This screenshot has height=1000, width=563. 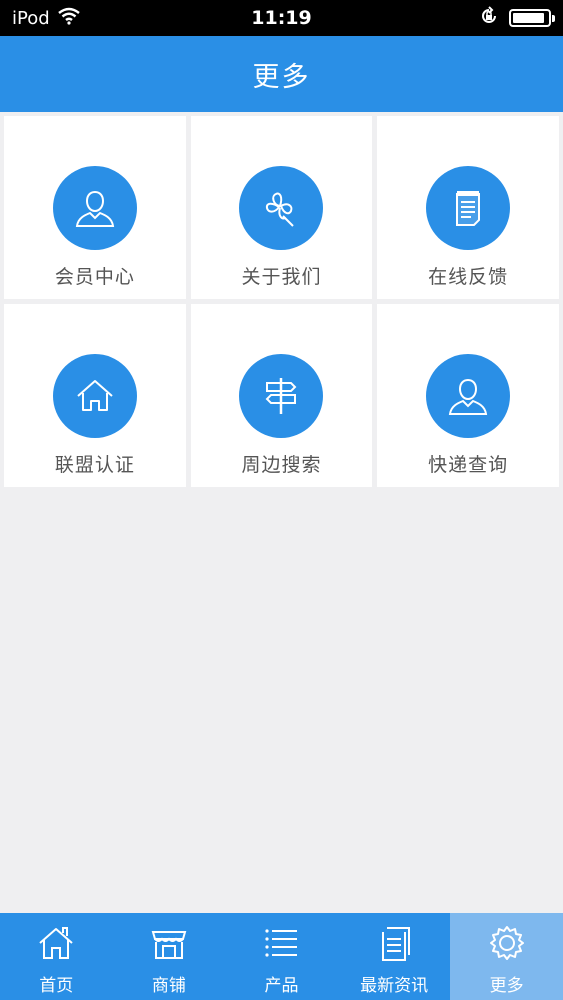 What do you see at coordinates (468, 465) in the screenshot?
I see `tile-label: 快递查询` at bounding box center [468, 465].